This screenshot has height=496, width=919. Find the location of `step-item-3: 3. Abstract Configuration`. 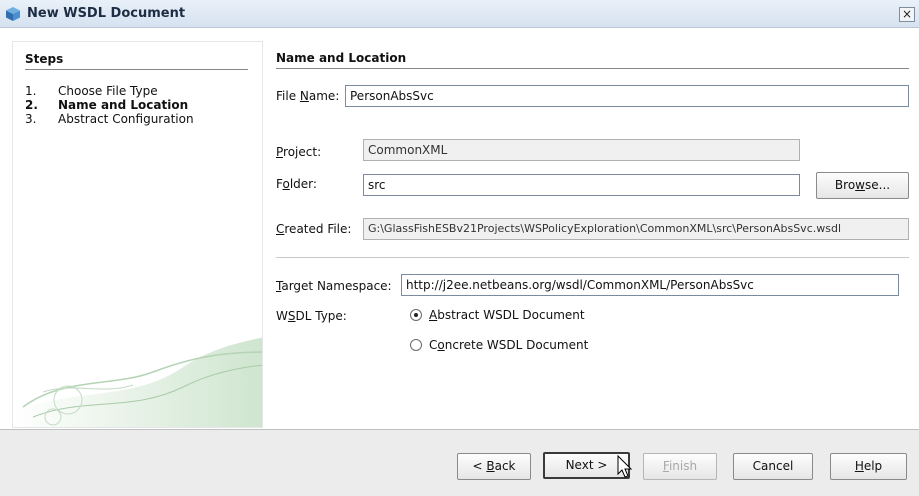

step-item-3: 3. Abstract Configuration is located at coordinates (109, 119).